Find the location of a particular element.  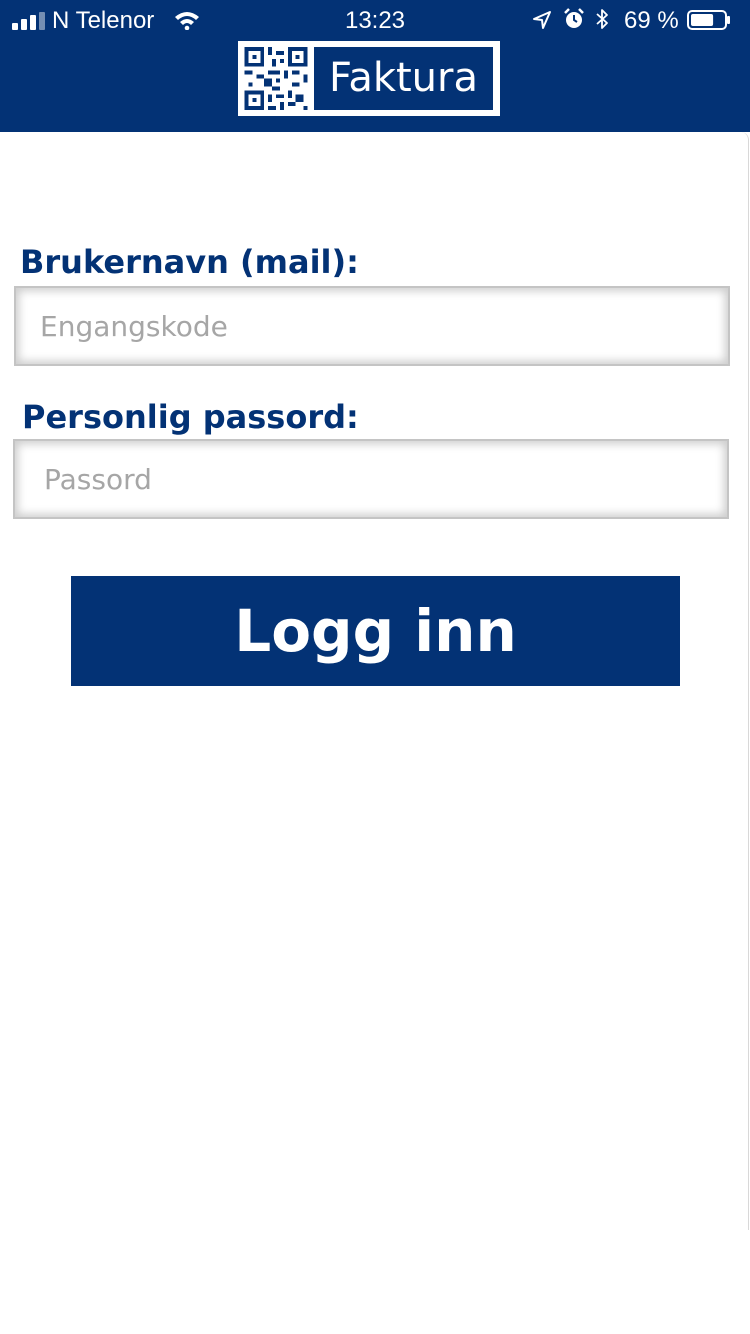

username-label: Brukernavn (mail): is located at coordinates (189, 262).